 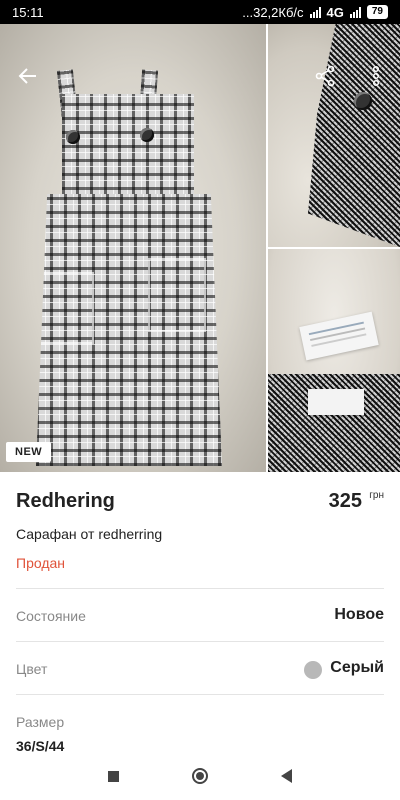 I want to click on product-price: 325, so click(x=345, y=501).